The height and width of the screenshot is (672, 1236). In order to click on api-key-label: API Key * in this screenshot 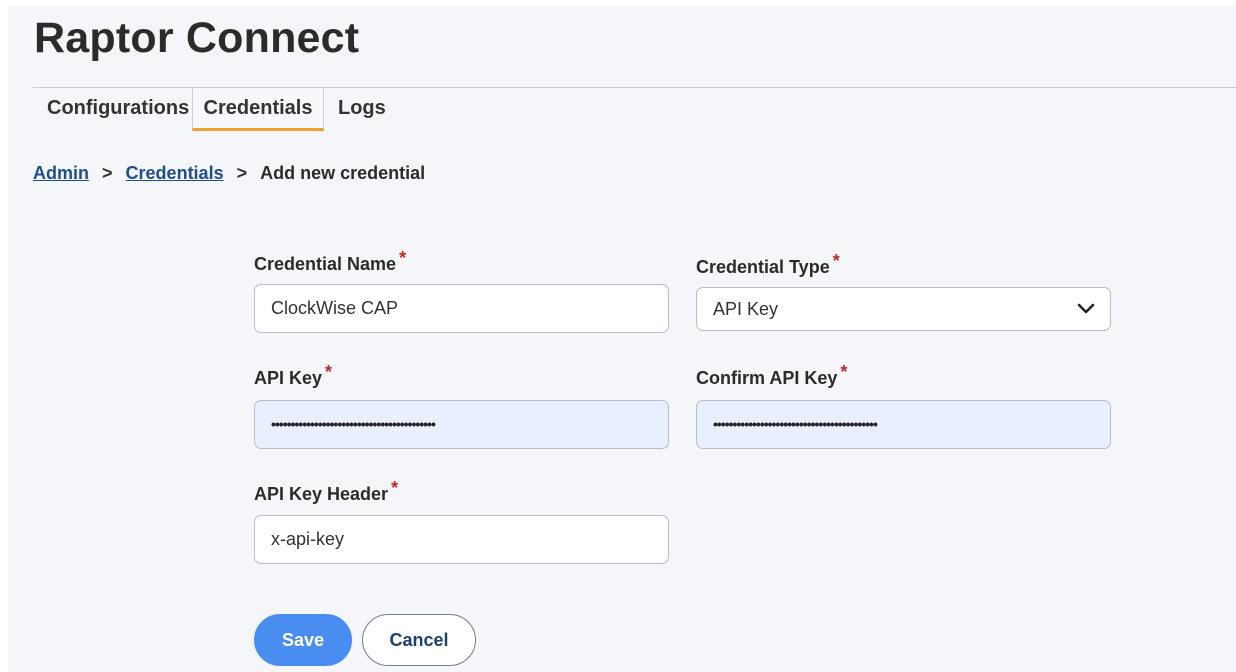, I will do `click(293, 375)`.